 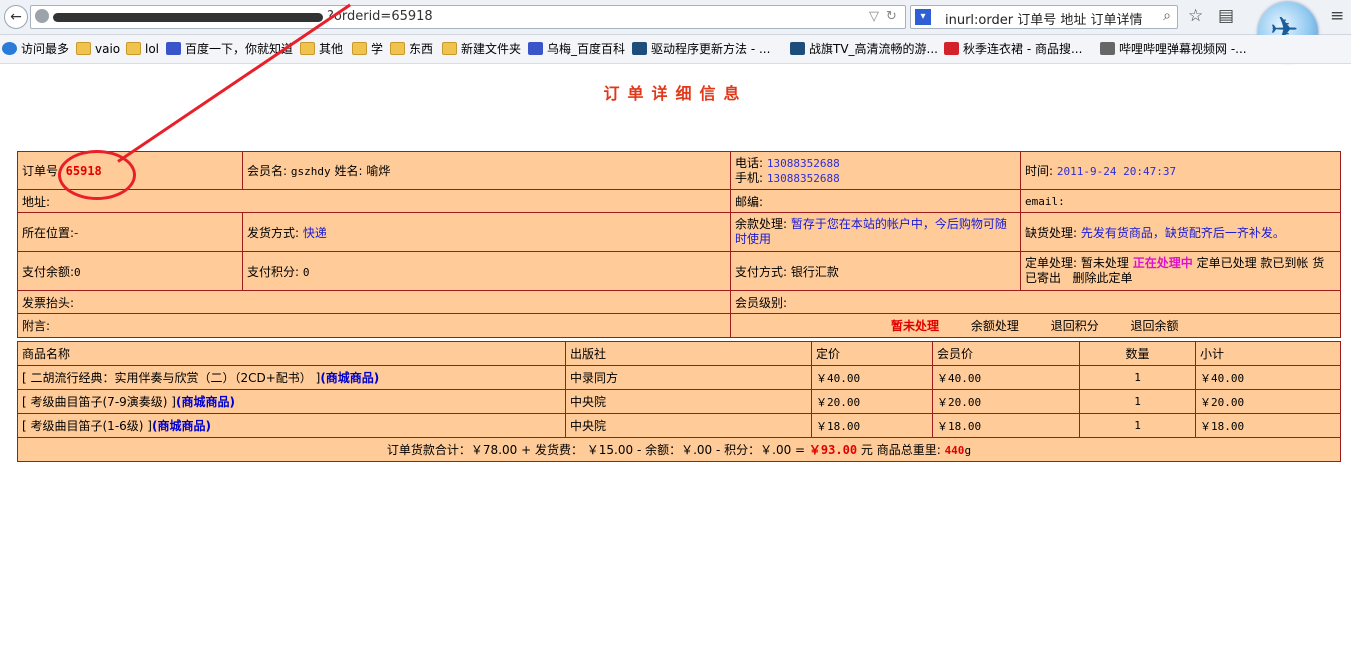 I want to click on goods-name-cell: [ 考级曲目笛子(1-6级) ](商城商品), so click(x=291, y=425).